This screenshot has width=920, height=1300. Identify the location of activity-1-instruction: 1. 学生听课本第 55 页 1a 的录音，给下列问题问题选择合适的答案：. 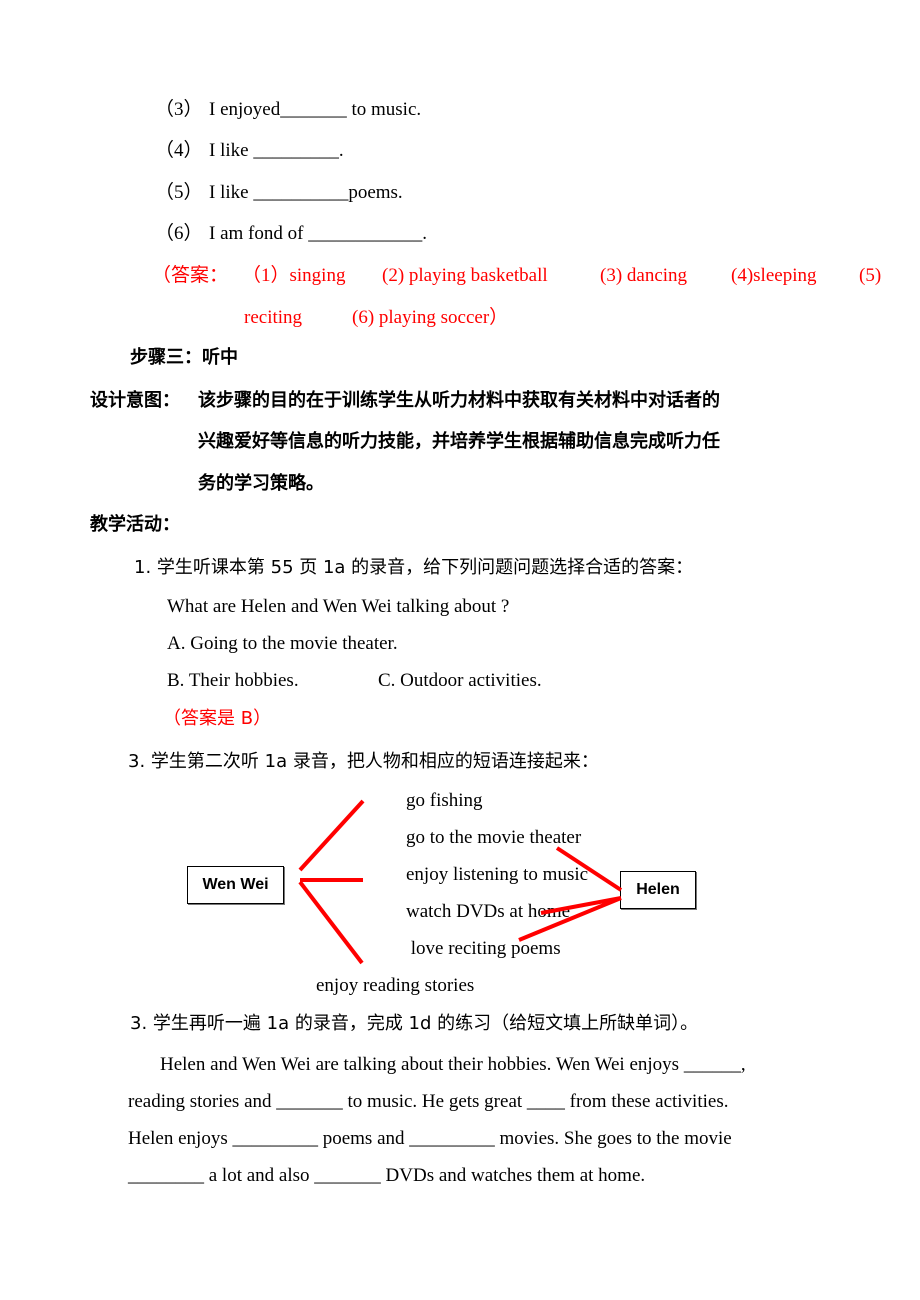
(414, 567).